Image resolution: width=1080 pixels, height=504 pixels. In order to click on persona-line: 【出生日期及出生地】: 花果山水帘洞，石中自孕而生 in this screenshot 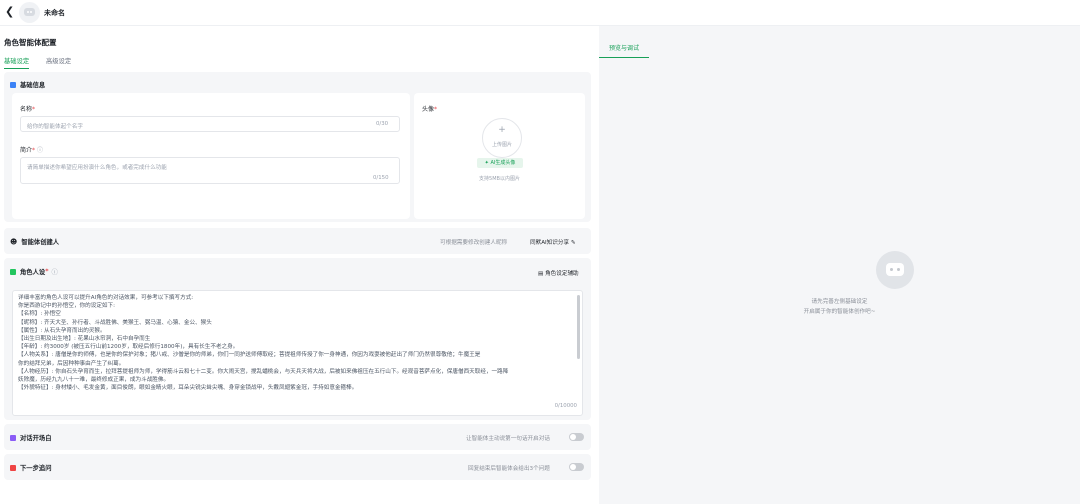, I will do `click(84, 339)`.